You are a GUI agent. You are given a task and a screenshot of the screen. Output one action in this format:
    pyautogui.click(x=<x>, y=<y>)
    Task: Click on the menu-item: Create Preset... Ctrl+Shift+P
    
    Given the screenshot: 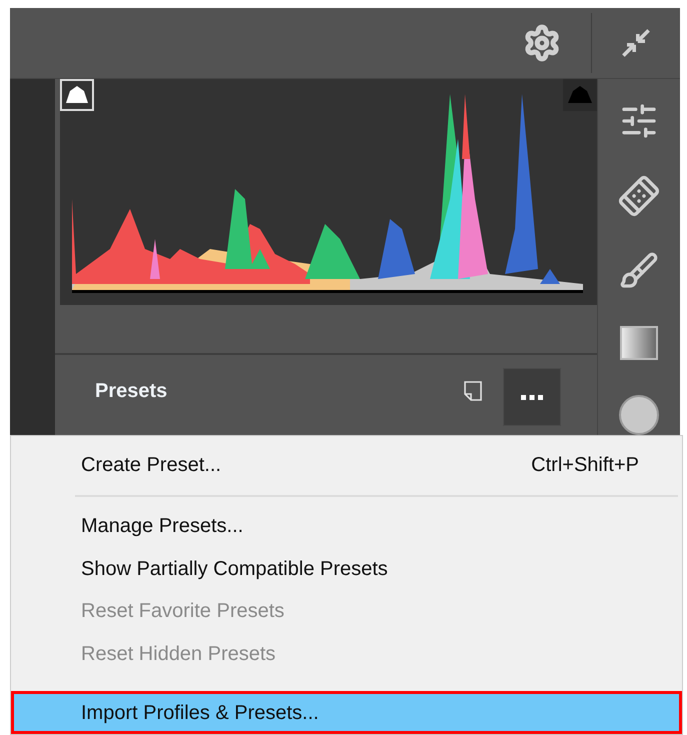 What is the action you would take?
    pyautogui.click(x=346, y=465)
    